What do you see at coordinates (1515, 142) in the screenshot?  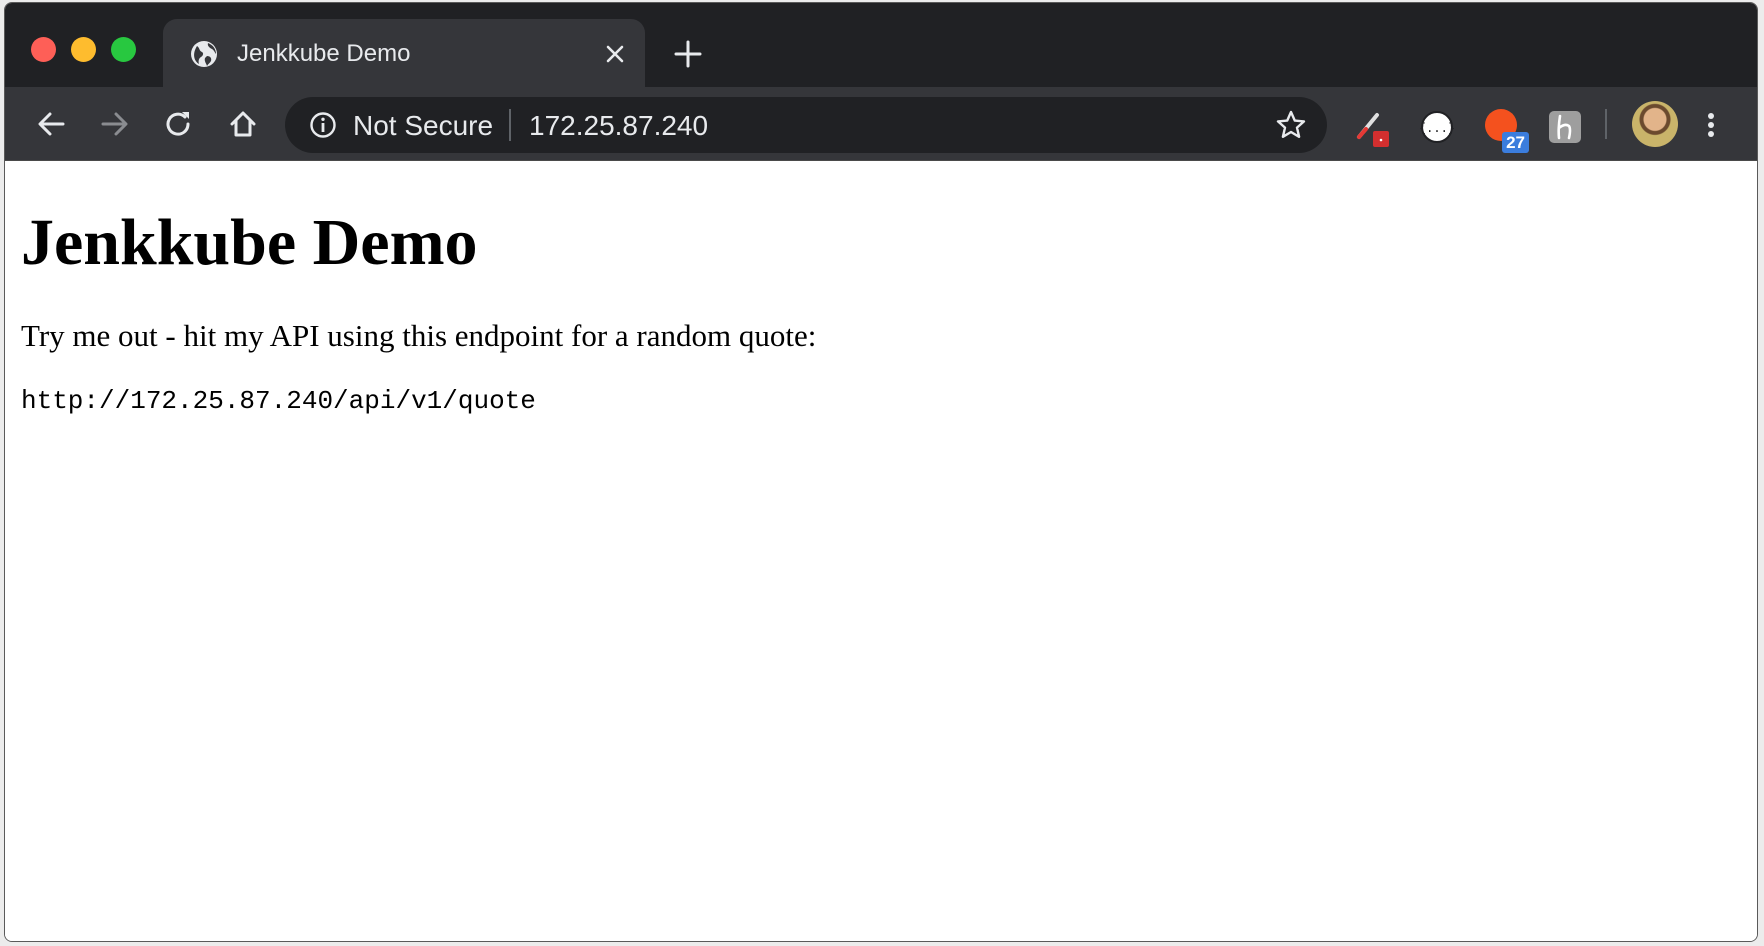 I see `extension-badge-count: 27` at bounding box center [1515, 142].